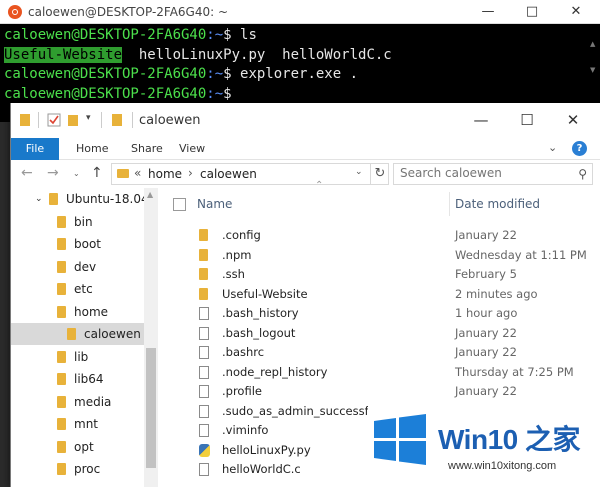 The image size is (600, 487). What do you see at coordinates (265, 293) in the screenshot?
I see `file-name: Useful-Website` at bounding box center [265, 293].